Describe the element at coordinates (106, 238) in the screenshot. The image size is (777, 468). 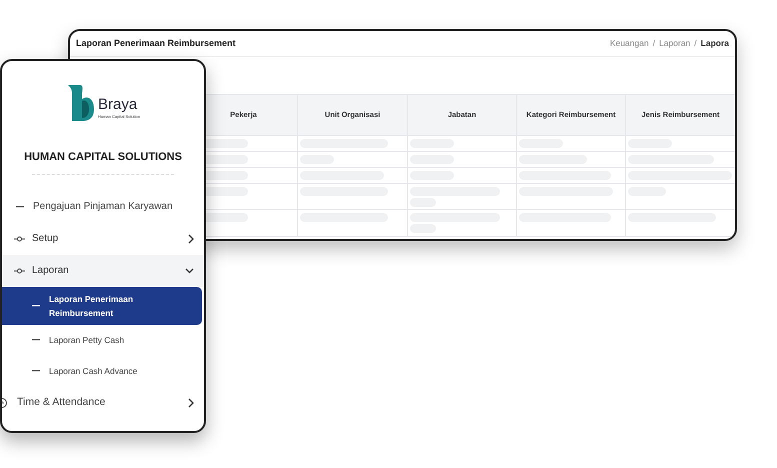
I see `menu-item: Setup` at that location.